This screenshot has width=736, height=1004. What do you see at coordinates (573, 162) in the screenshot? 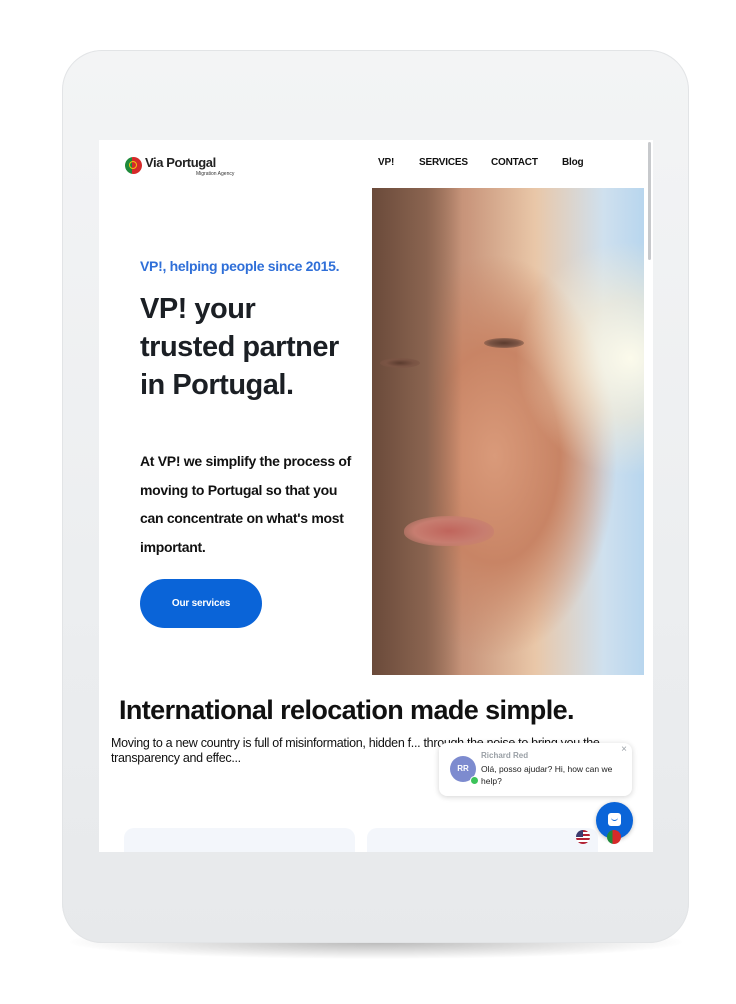
I see `nav-item-blog: Blog` at bounding box center [573, 162].